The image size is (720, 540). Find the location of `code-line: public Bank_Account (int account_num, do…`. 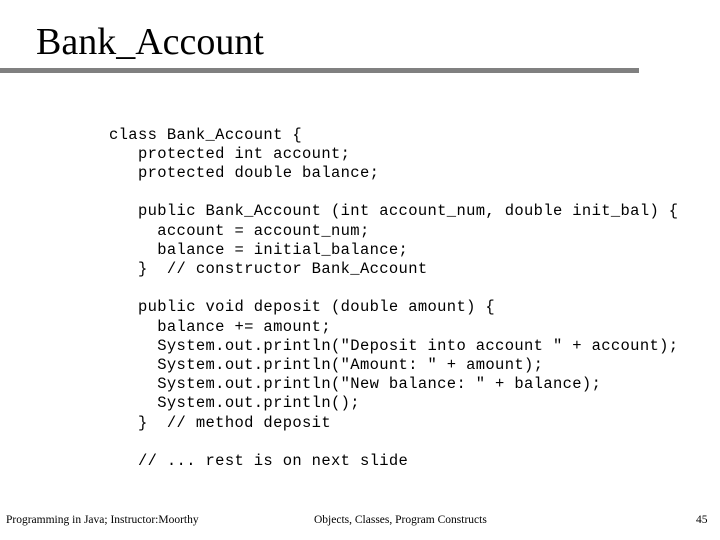

code-line: public Bank_Account (int account_num, do… is located at coordinates (394, 211).